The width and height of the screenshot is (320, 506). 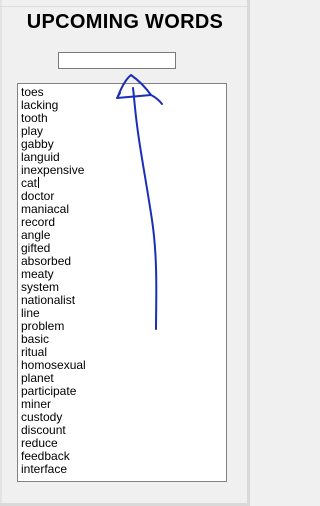 What do you see at coordinates (248, 253) in the screenshot?
I see `window-right-edge` at bounding box center [248, 253].